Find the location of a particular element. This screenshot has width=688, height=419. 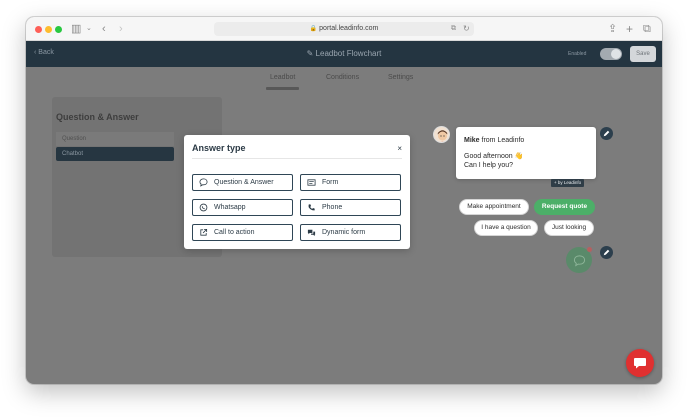

page-title: ✎ Leadbot Flowchart is located at coordinates (344, 53).